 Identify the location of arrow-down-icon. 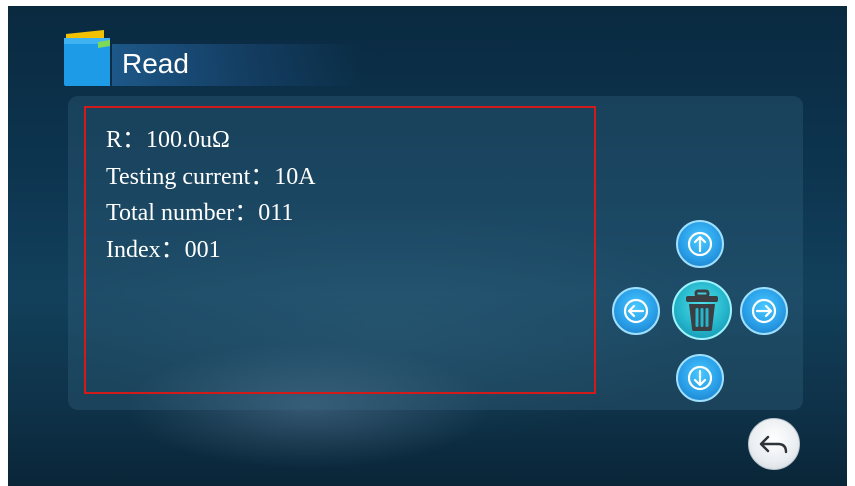
(700, 378).